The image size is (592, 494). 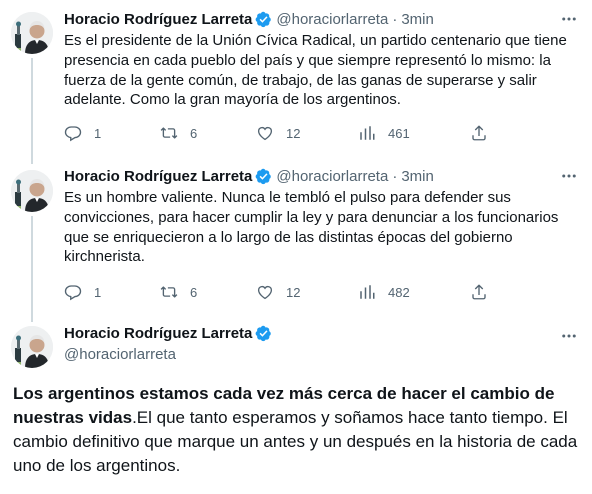 I want to click on view-count: 461, so click(x=399, y=133).